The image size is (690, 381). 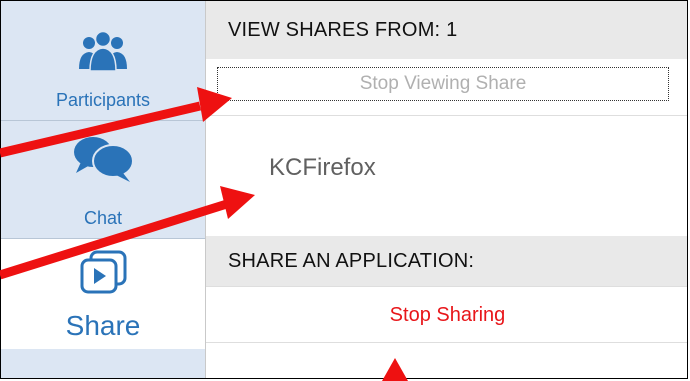 What do you see at coordinates (446, 261) in the screenshot?
I see `share-application-header: SHARE AN APPLICATION:` at bounding box center [446, 261].